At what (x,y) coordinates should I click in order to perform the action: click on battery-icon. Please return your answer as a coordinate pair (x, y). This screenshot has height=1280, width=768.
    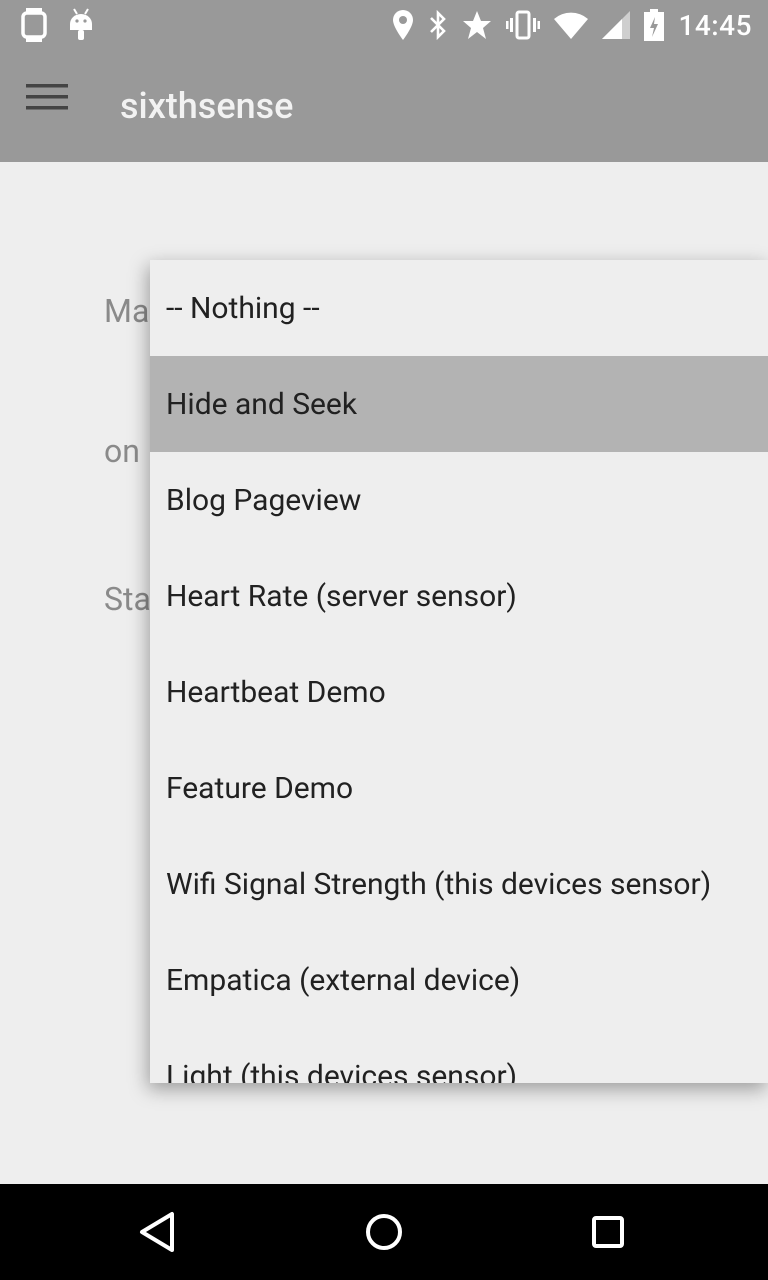
    Looking at the image, I should click on (654, 25).